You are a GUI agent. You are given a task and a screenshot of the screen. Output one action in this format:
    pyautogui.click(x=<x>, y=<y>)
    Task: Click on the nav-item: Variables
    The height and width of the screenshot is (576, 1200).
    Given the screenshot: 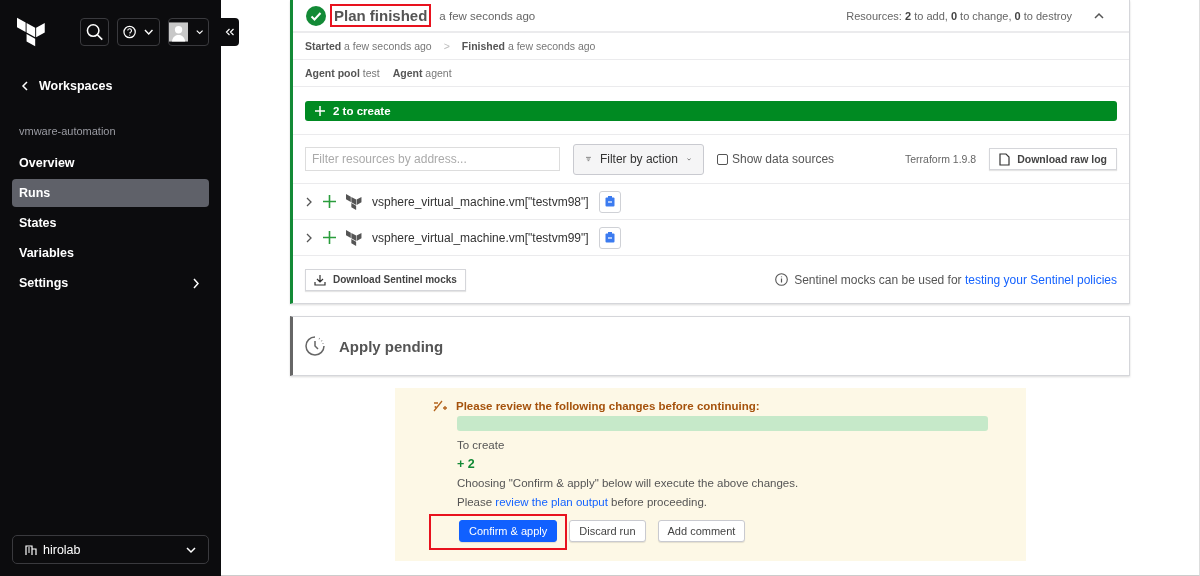 What is the action you would take?
    pyautogui.click(x=110, y=253)
    